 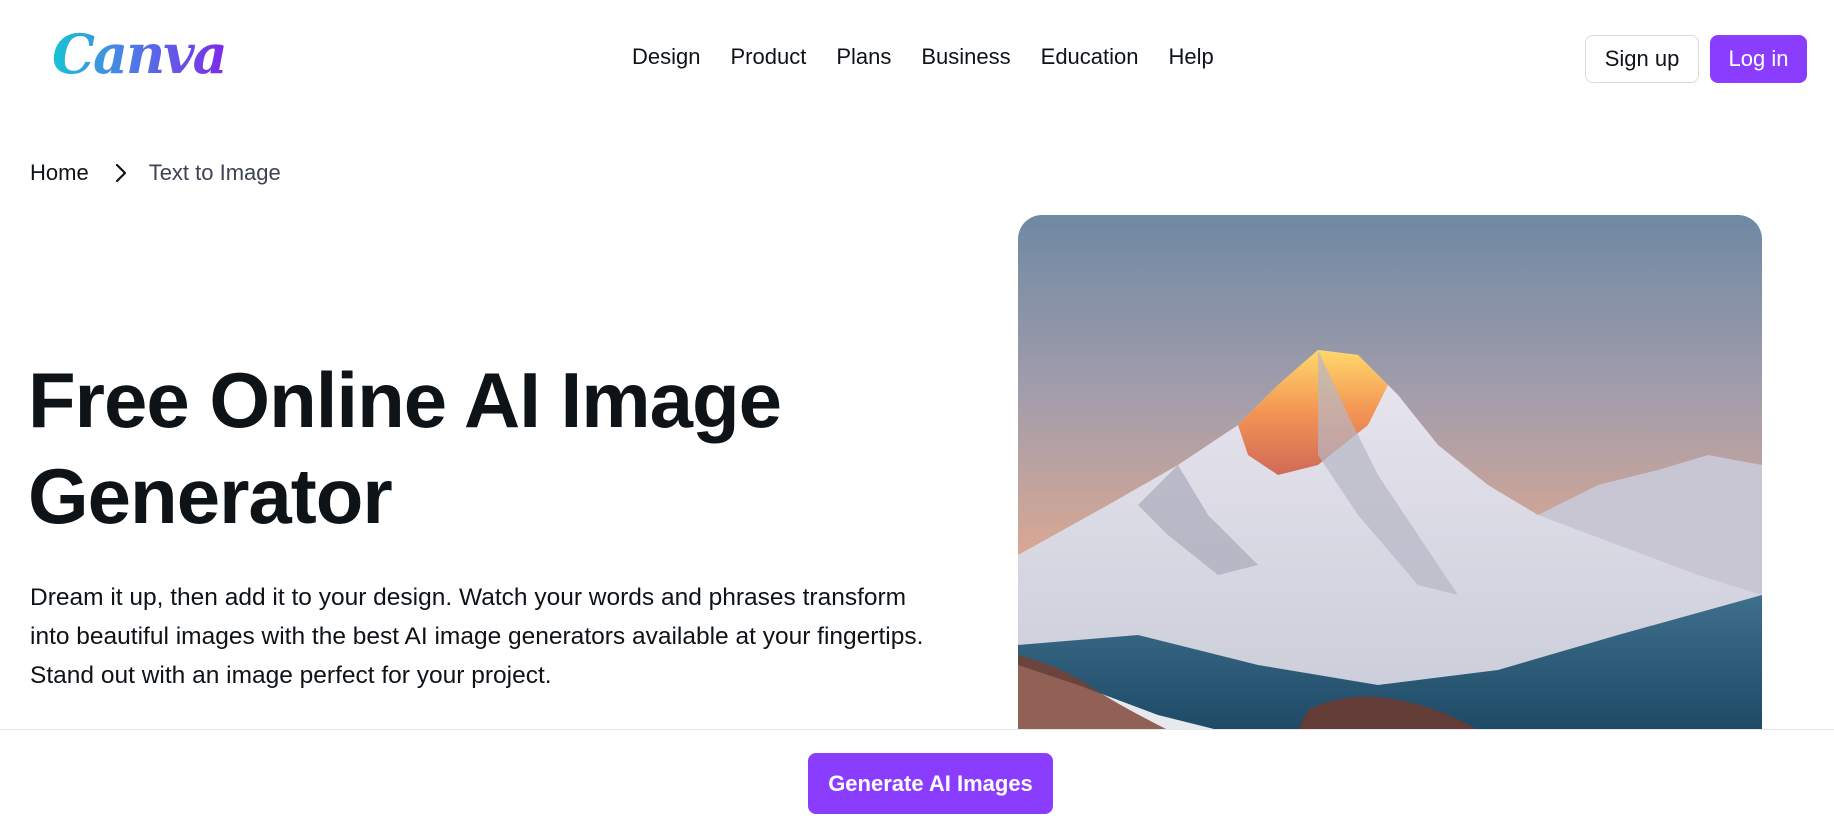 I want to click on login-button: Log in, so click(x=1758, y=59).